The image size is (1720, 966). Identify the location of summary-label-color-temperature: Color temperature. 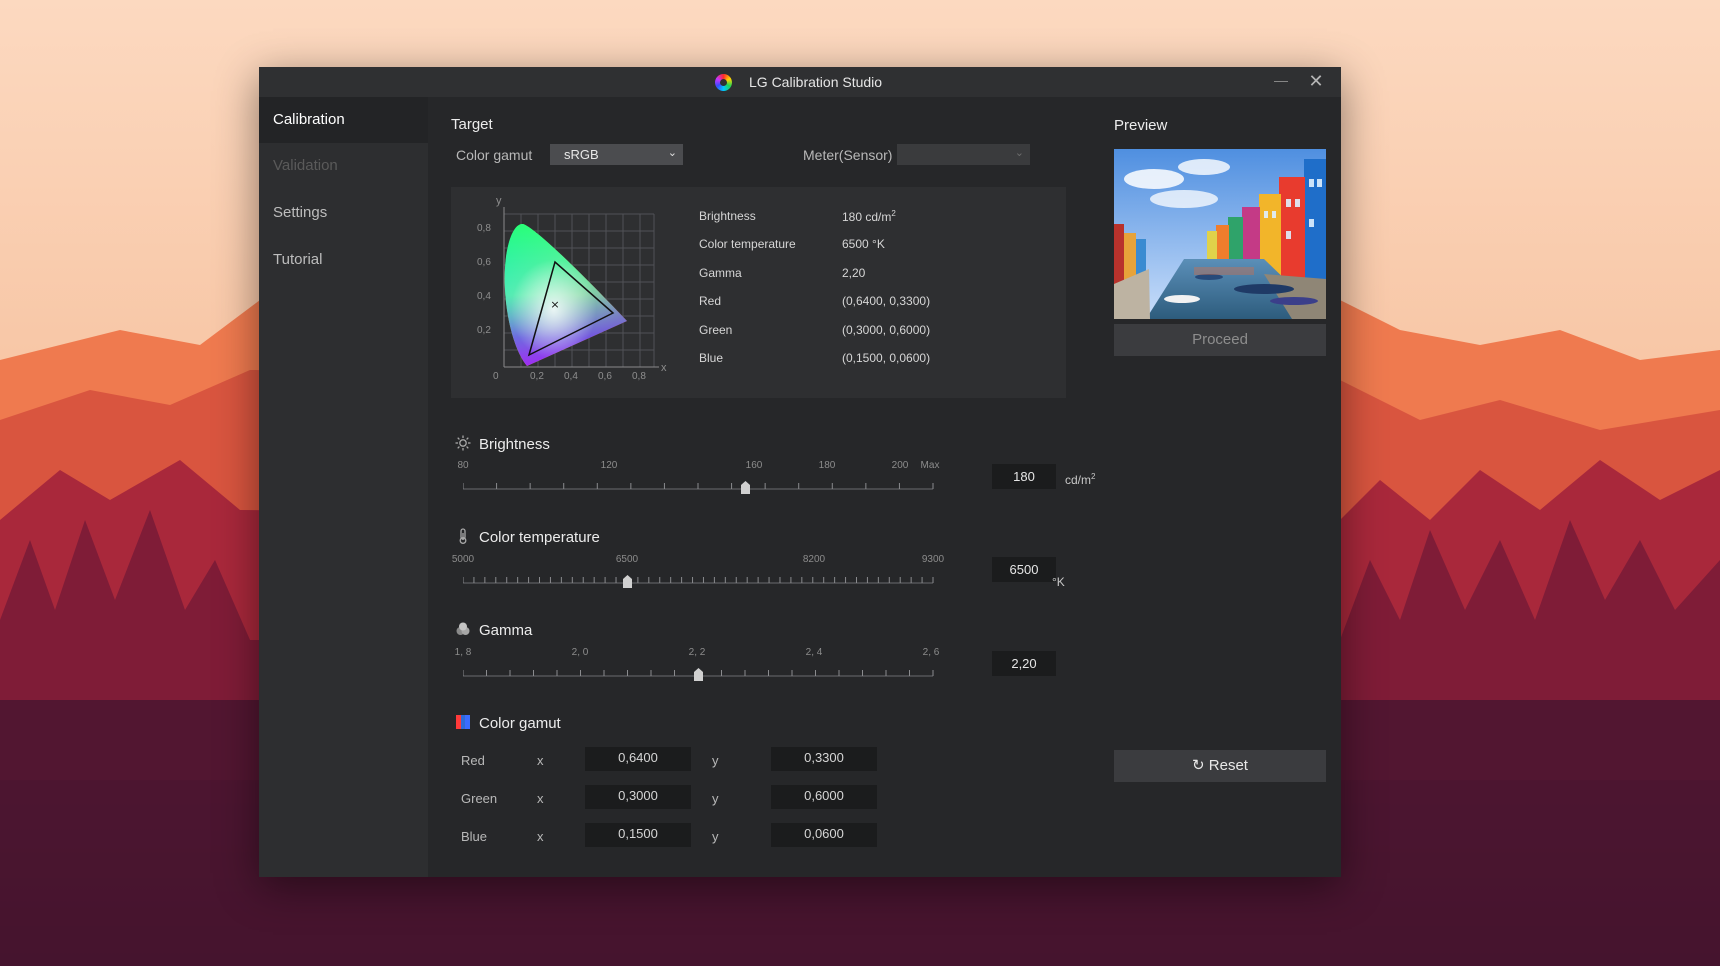
(747, 244).